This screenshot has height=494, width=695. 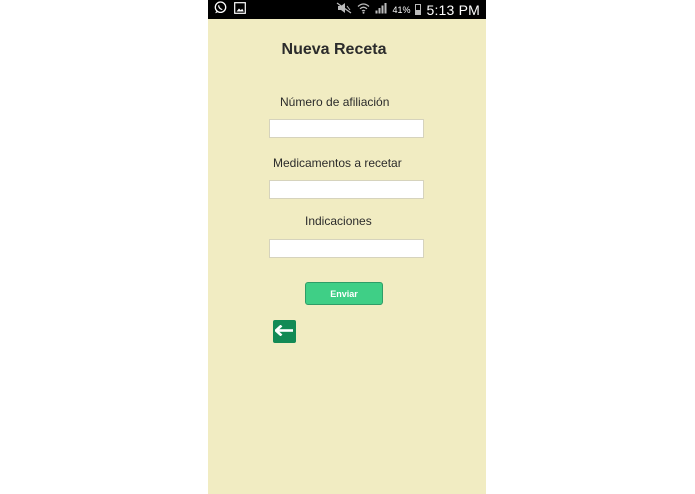 What do you see at coordinates (334, 49) in the screenshot?
I see `page-title: Nueva Receta` at bounding box center [334, 49].